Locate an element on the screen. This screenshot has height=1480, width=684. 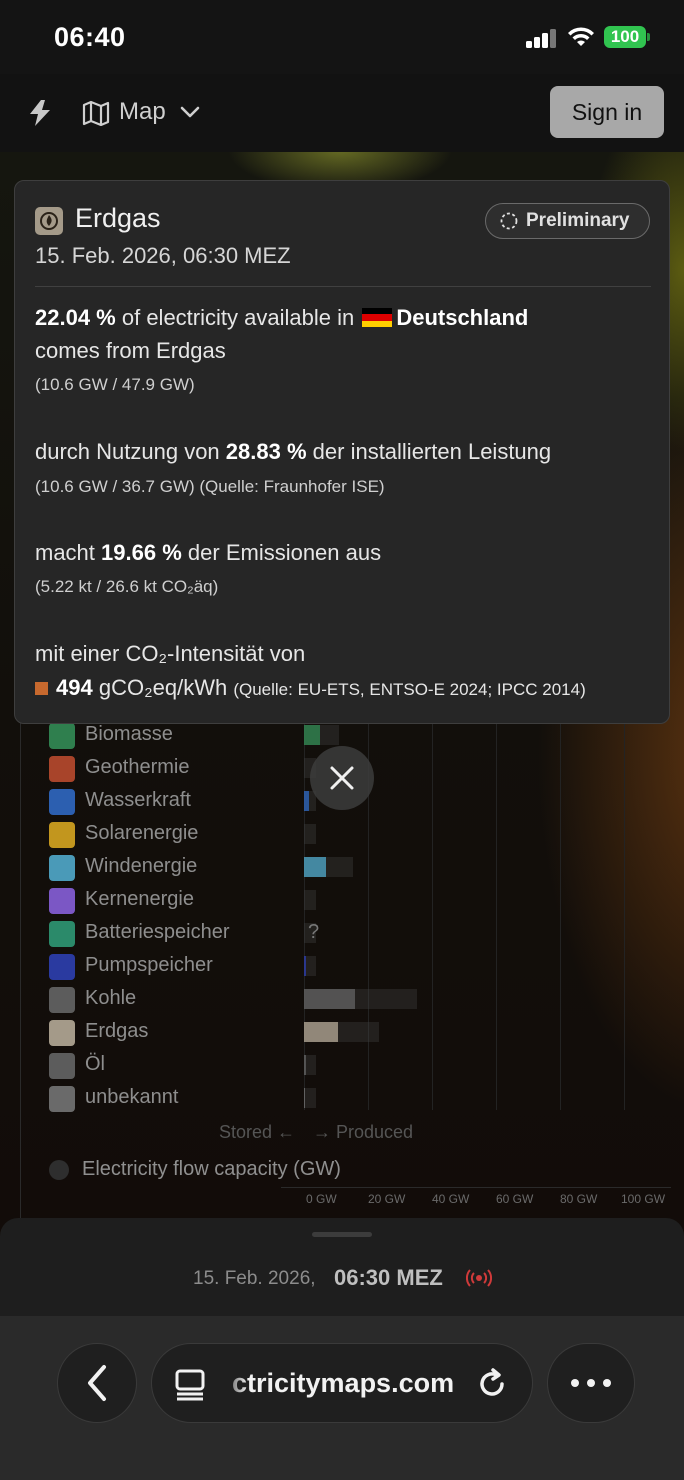
lightning-logo-icon is located at coordinates (40, 113).